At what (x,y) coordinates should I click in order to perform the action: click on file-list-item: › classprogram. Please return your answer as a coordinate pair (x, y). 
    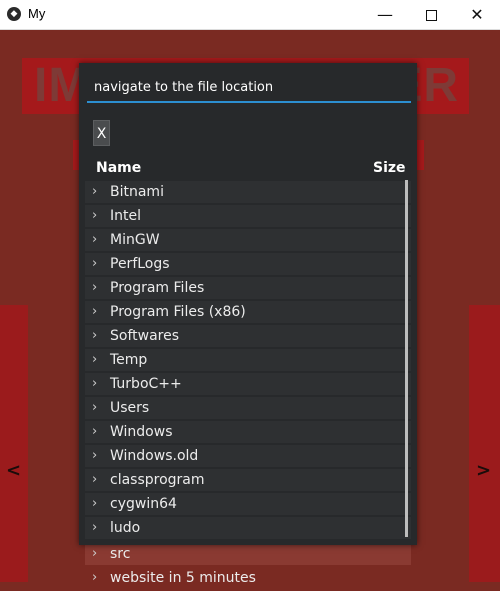
    Looking at the image, I should click on (248, 480).